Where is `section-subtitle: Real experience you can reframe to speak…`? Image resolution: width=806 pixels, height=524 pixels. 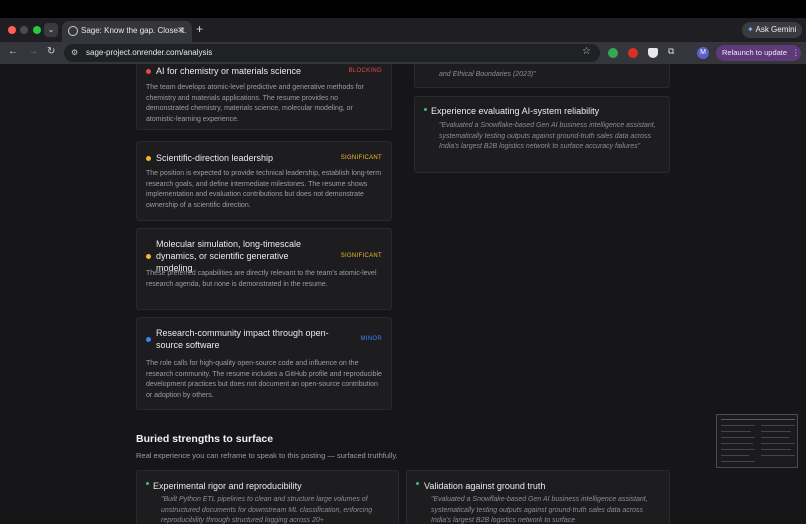
section-subtitle: Real experience you can reframe to speak… is located at coordinates (267, 455).